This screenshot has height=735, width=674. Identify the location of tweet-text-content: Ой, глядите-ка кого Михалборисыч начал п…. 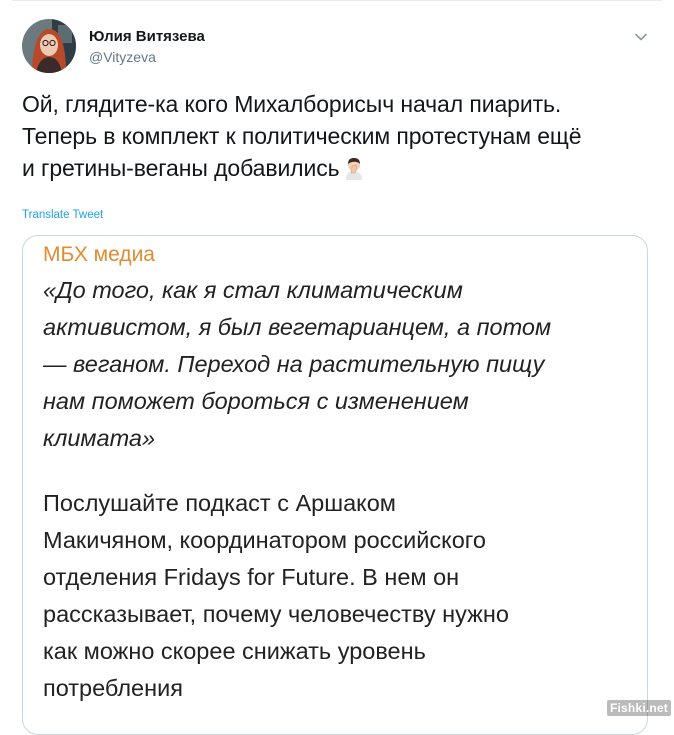
(302, 136).